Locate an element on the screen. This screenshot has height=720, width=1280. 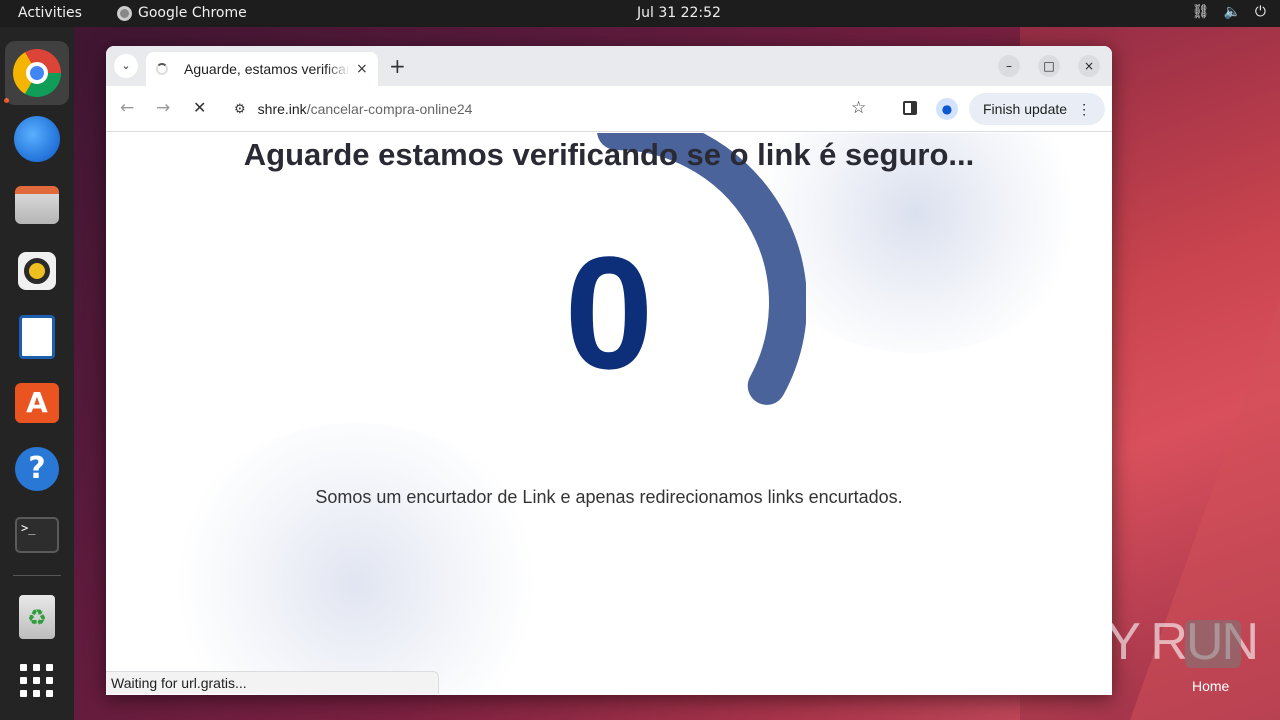
dock-show-apps is located at coordinates (37, 681).